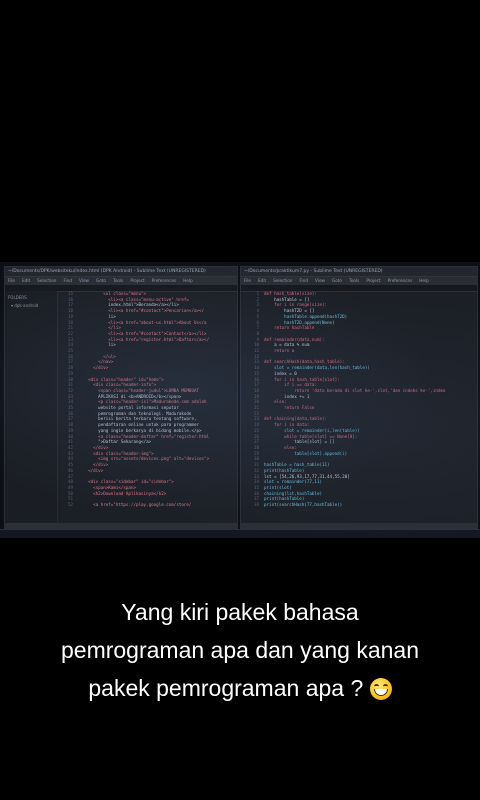  I want to click on line-number: 38, so click(256, 505).